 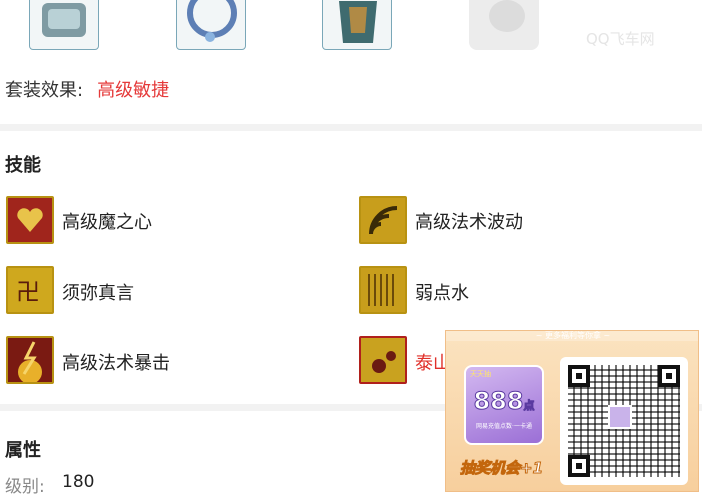 I want to click on water-weakness-icon, so click(x=383, y=290).